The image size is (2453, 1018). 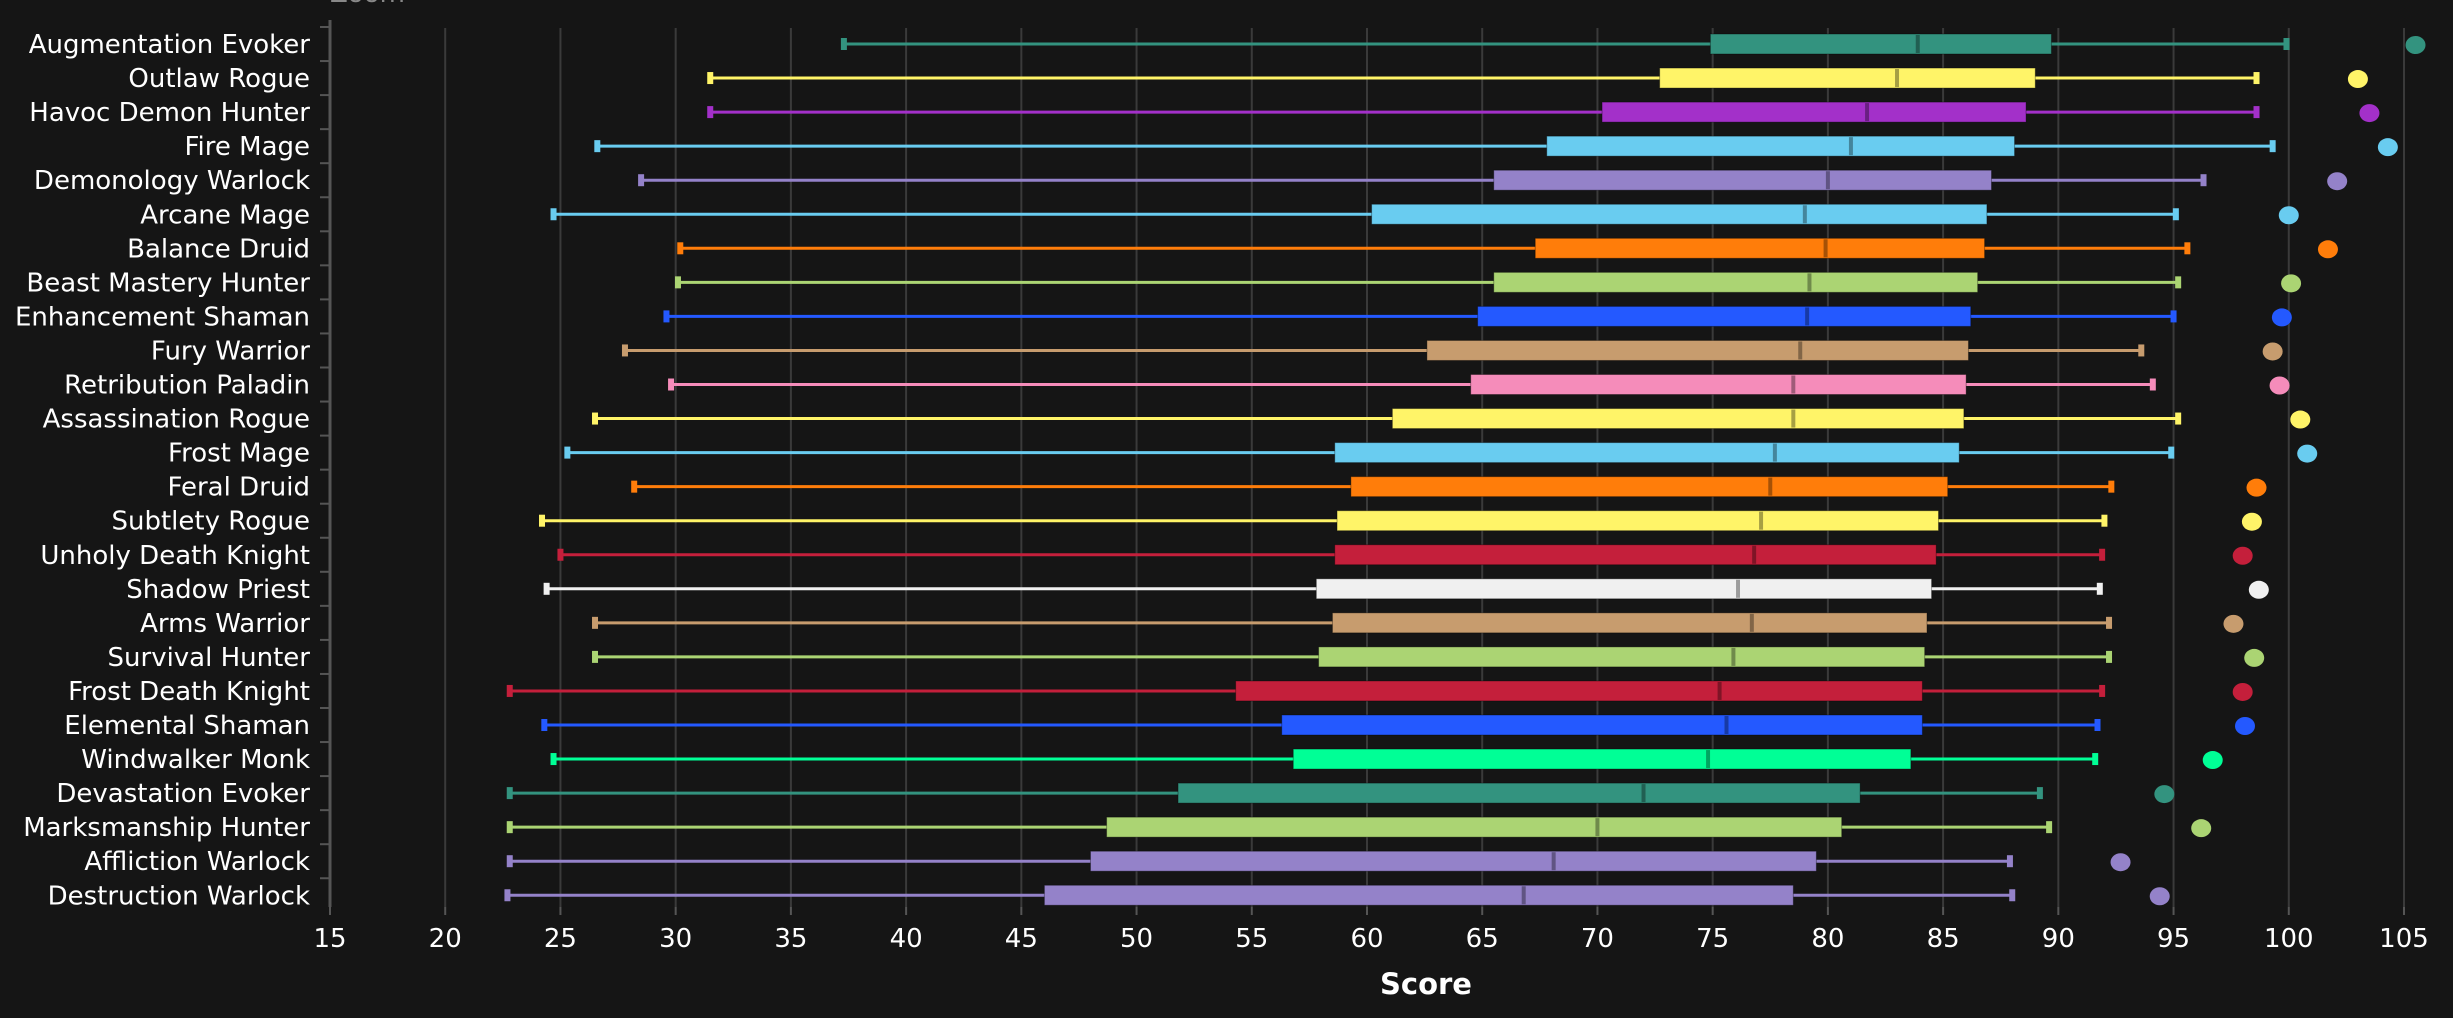 What do you see at coordinates (170, 45) in the screenshot?
I see `y-tick-label: Augmentation Evoker` at bounding box center [170, 45].